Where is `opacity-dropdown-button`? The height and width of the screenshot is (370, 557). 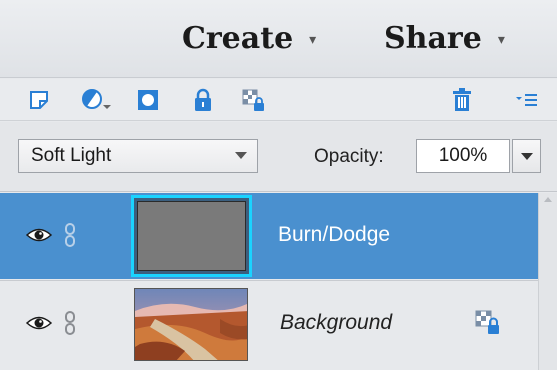 opacity-dropdown-button is located at coordinates (526, 156).